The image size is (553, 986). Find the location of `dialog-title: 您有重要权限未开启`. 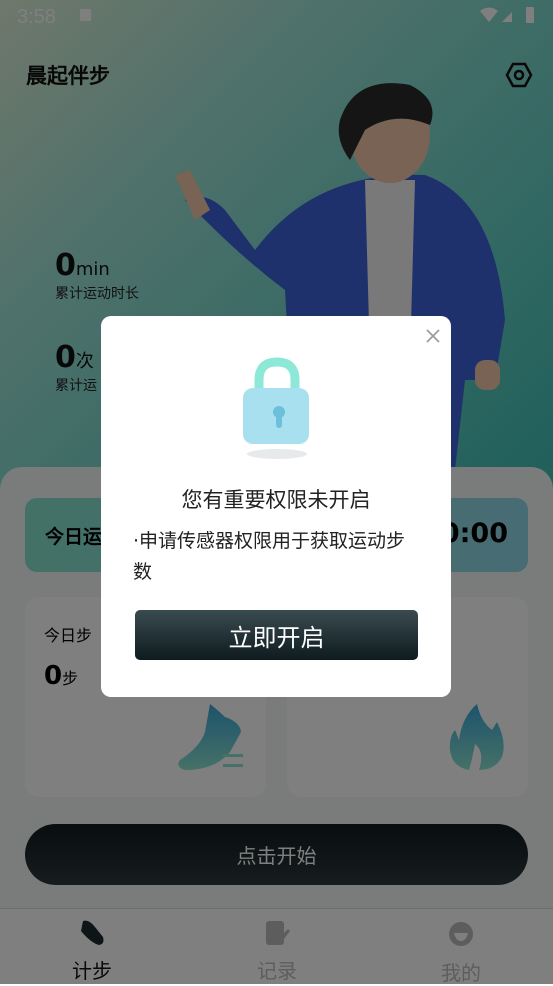

dialog-title: 您有重要权限未开启 is located at coordinates (276, 500).